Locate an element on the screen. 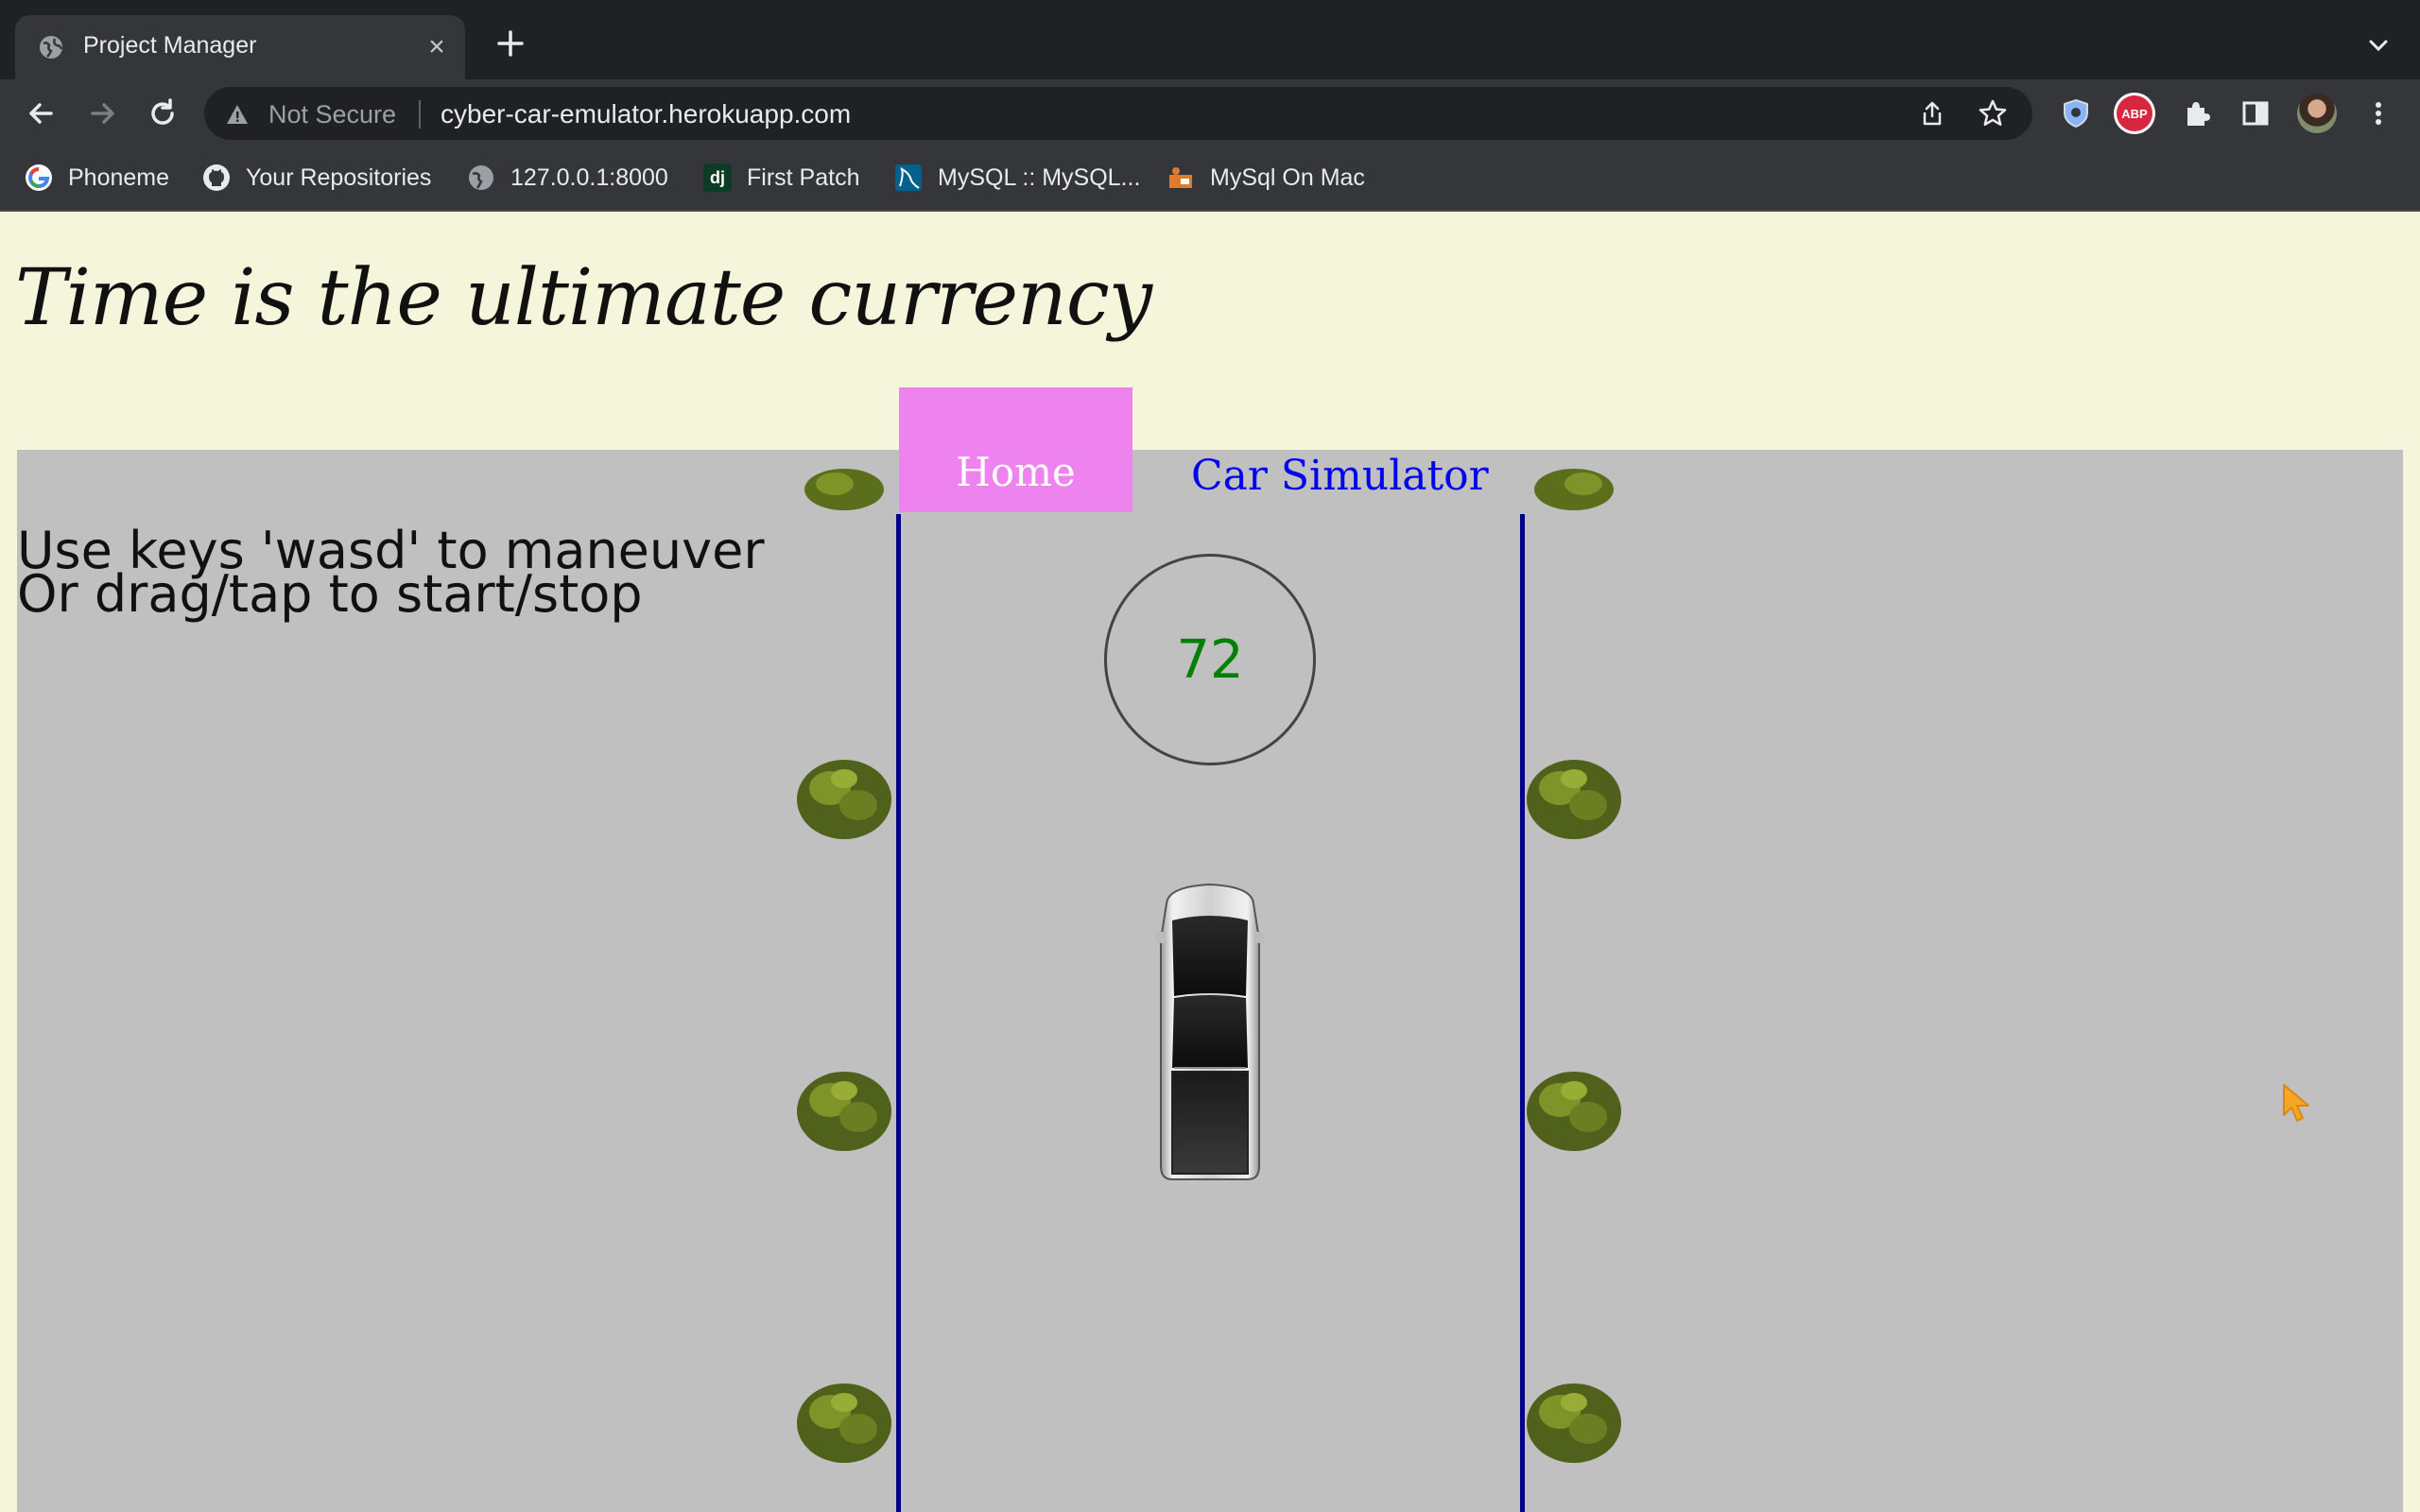  side-panel-icon is located at coordinates (2255, 113).